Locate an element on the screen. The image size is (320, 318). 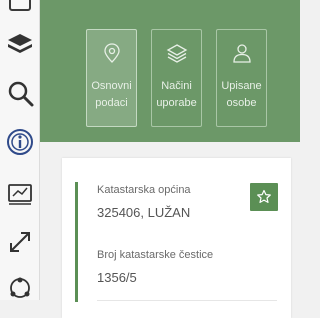
map-print-icon is located at coordinates (20, 193).